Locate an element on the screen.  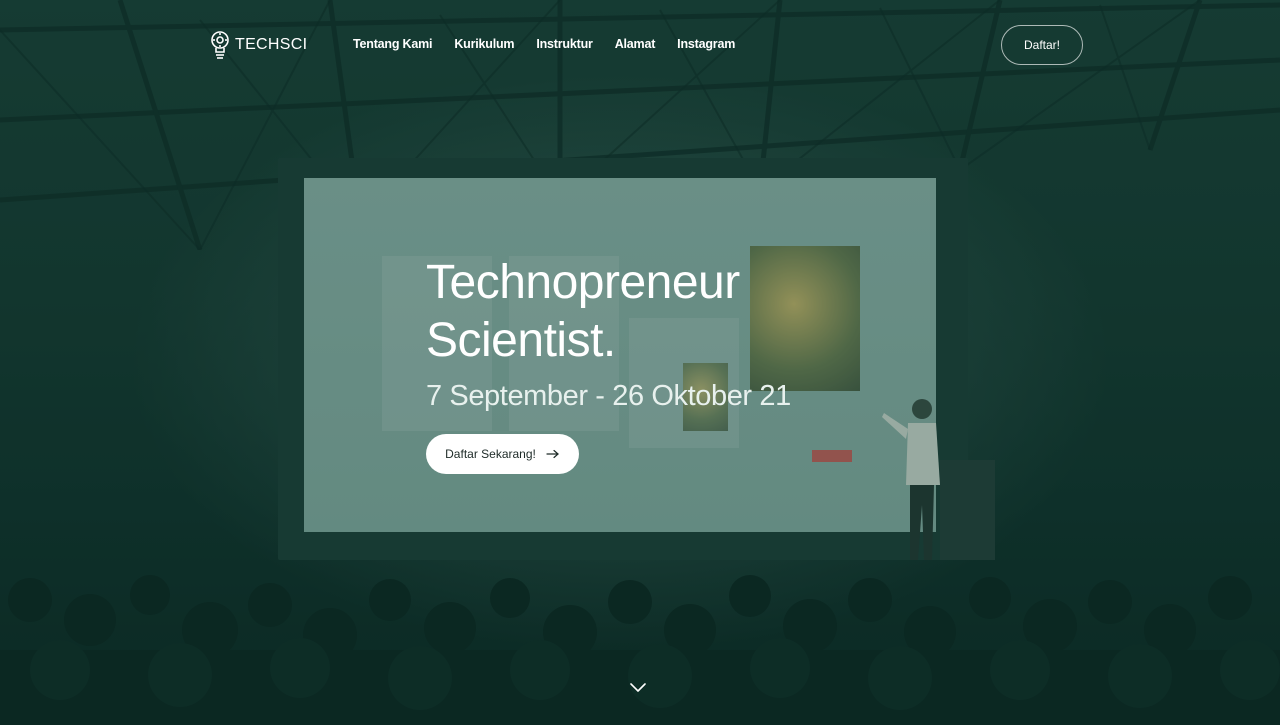
nav-link-tentang-kami: Tentang Kami is located at coordinates (393, 44).